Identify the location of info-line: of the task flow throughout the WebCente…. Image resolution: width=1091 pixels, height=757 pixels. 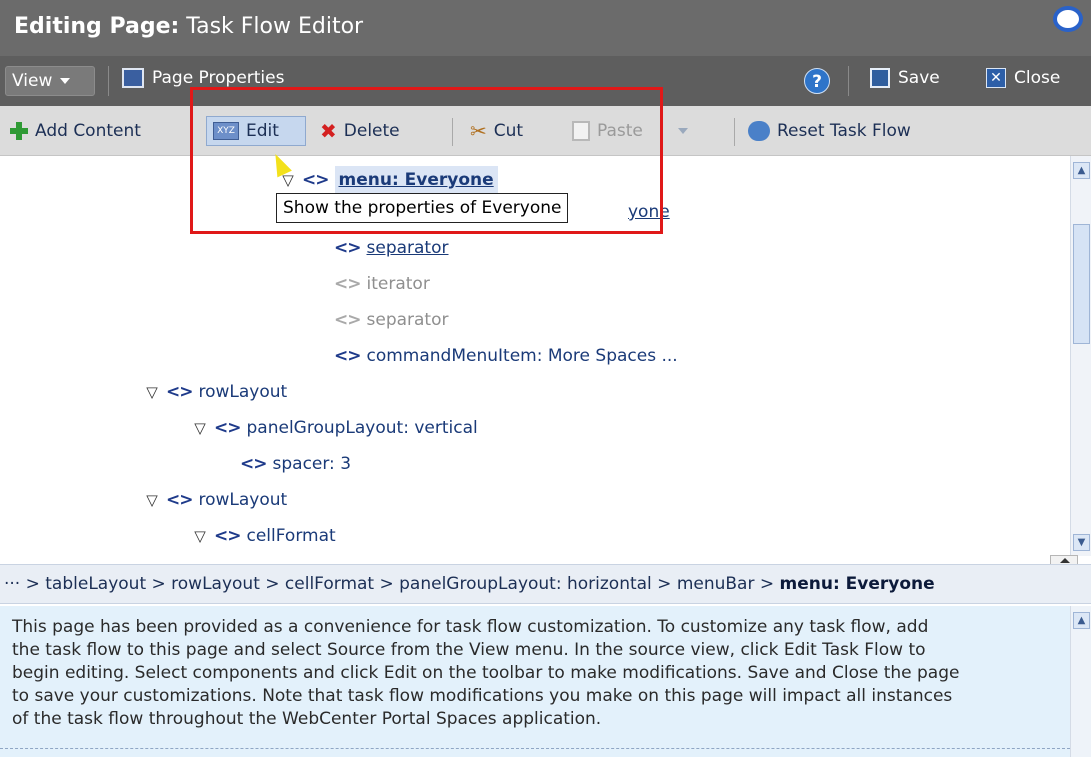
(307, 719).